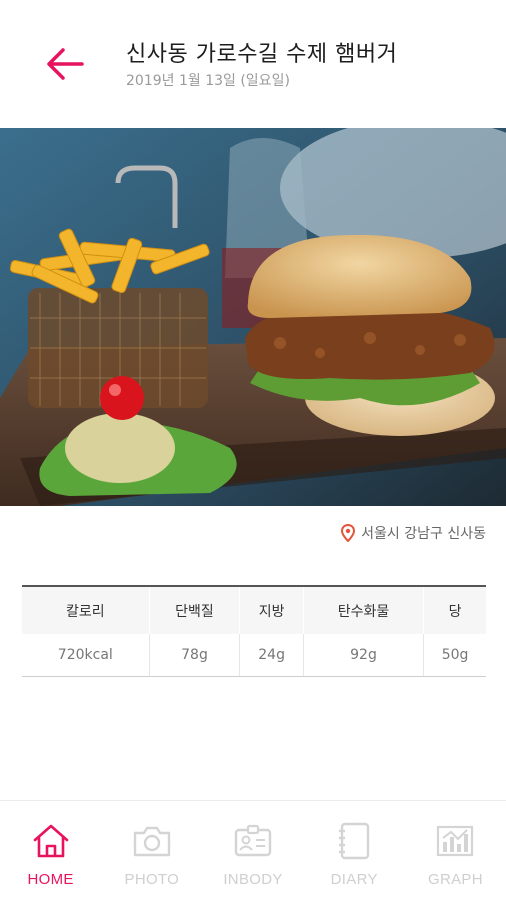 The image size is (506, 900). What do you see at coordinates (271, 609) in the screenshot?
I see `header-fat: 지방` at bounding box center [271, 609].